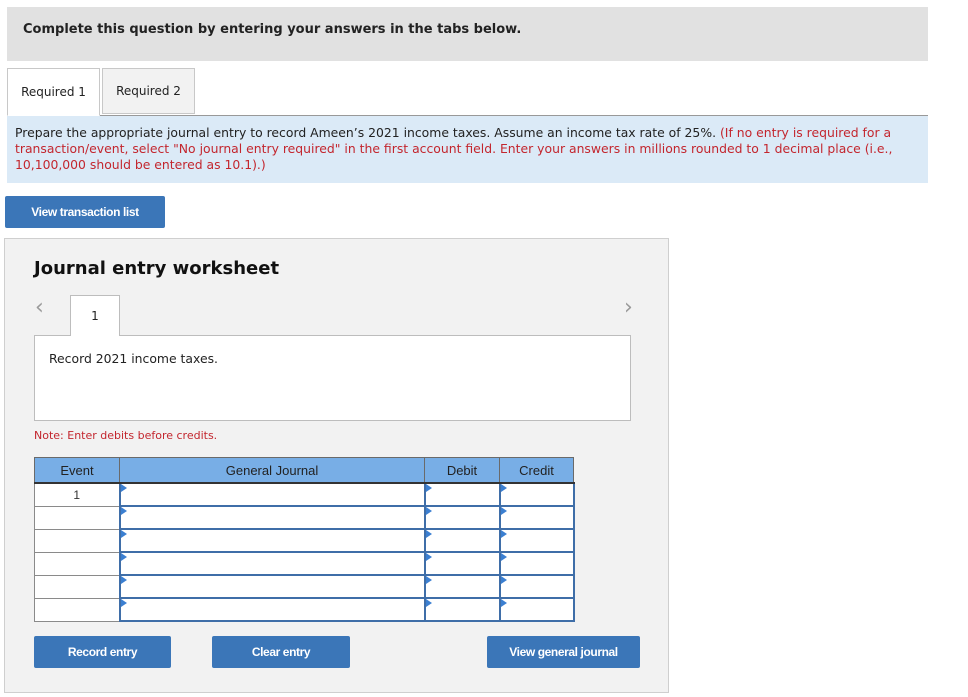 This screenshot has height=697, width=968. Describe the element at coordinates (462, 470) in the screenshot. I see `column-header-debit: Debit` at that location.